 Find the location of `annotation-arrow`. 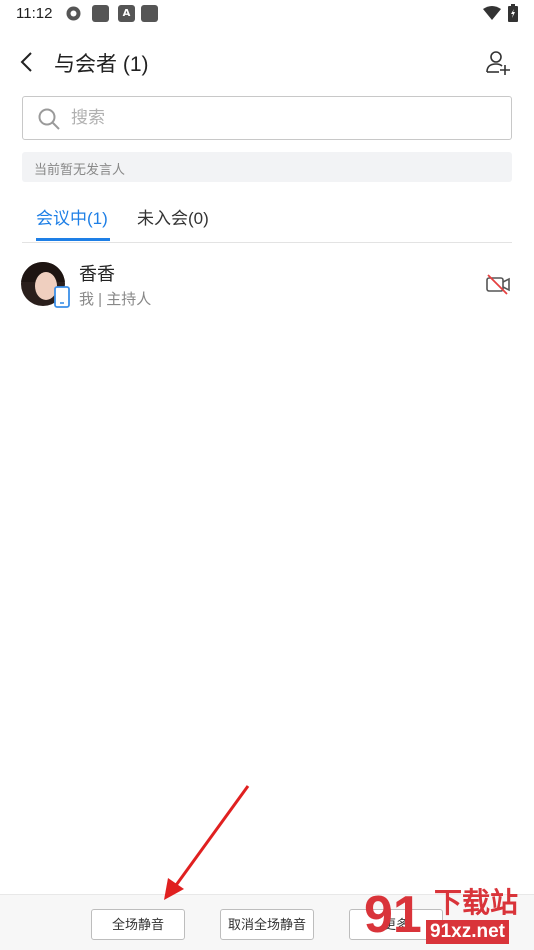

annotation-arrow is located at coordinates (207, 842).